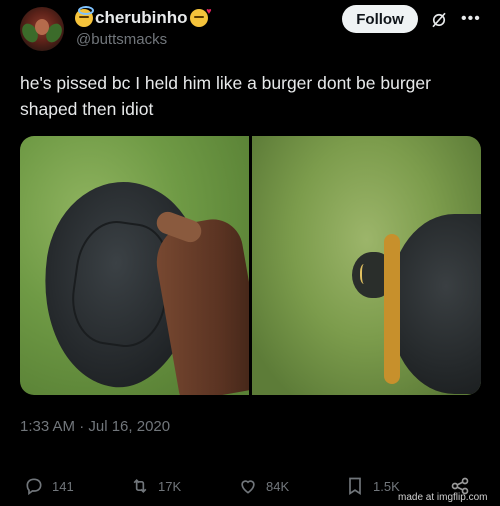 The height and width of the screenshot is (506, 500). I want to click on reply-count: 141, so click(63, 486).